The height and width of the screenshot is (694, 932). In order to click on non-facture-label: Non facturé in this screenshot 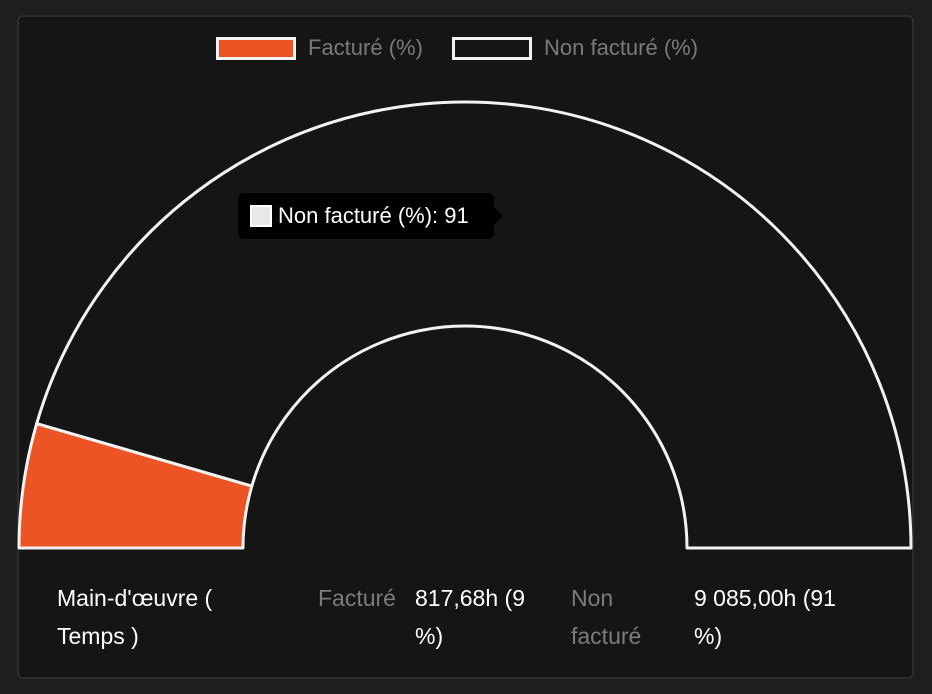, I will do `click(606, 617)`.